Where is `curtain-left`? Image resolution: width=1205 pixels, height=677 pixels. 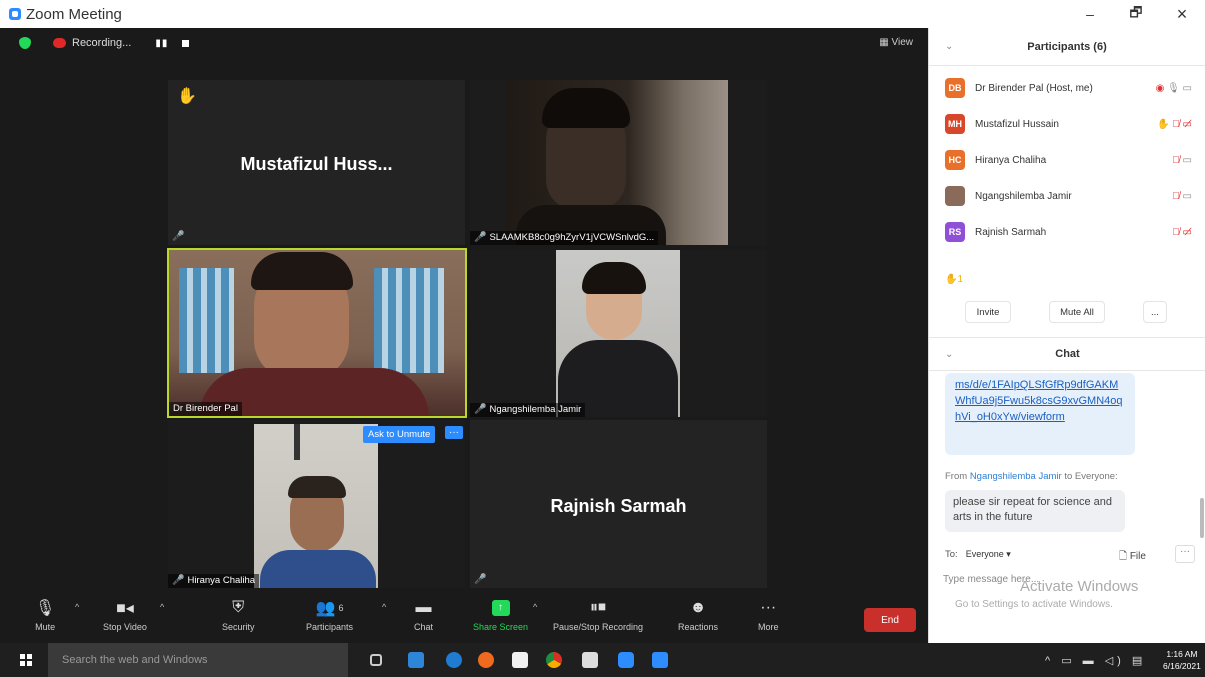
curtain-left is located at coordinates (206, 320).